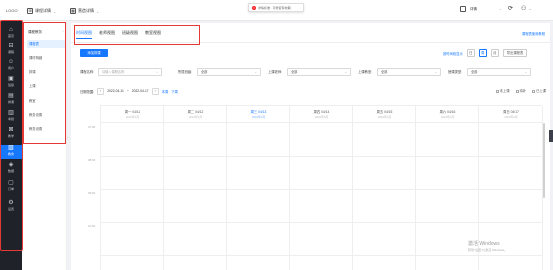 The height and width of the screenshot is (270, 553). I want to click on sidebar-item-admin: ▧ 教务, so click(11, 152).